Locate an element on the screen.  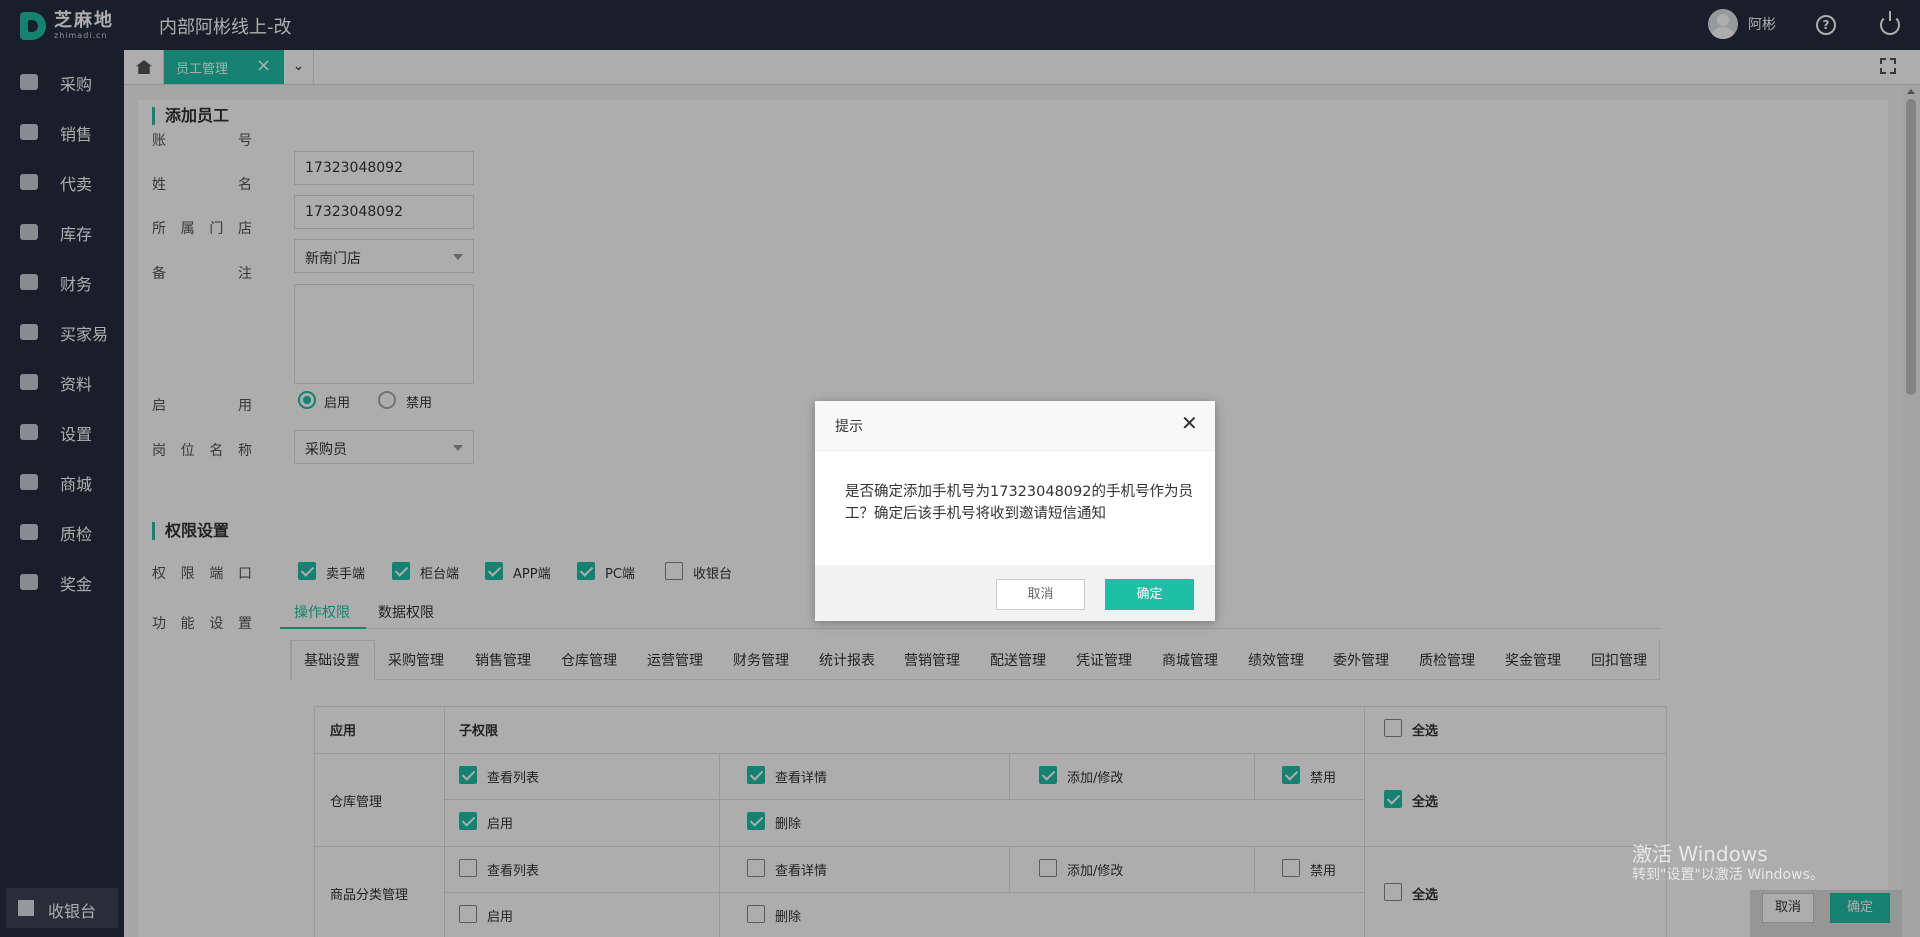
windows-activation-watermark: 激活 Windows 转到"设置"以激活 Windows。 is located at coordinates (1728, 863).